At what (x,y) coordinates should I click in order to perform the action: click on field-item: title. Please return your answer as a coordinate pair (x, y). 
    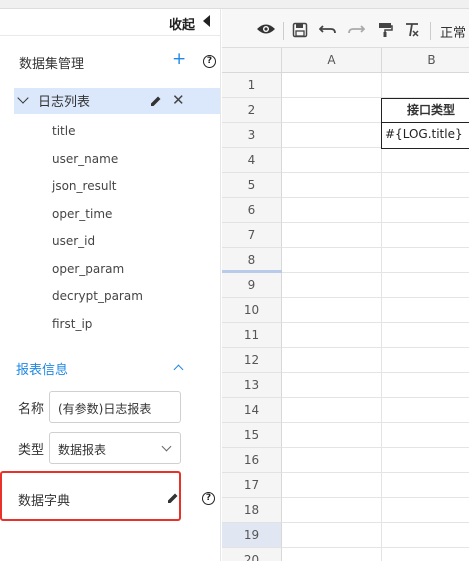
    Looking at the image, I should click on (63, 131).